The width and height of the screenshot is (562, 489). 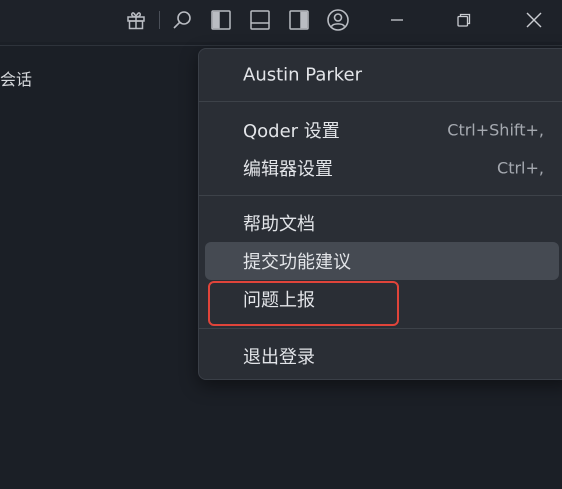 What do you see at coordinates (397, 20) in the screenshot?
I see `minimize-icon` at bounding box center [397, 20].